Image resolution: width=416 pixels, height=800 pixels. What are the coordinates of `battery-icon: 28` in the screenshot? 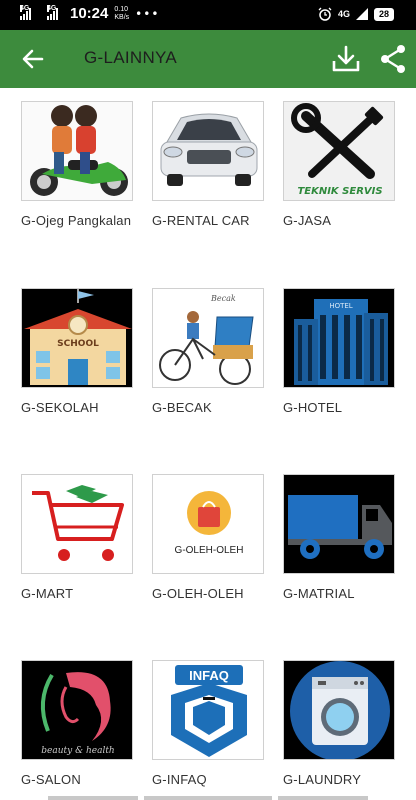 It's located at (383, 14).